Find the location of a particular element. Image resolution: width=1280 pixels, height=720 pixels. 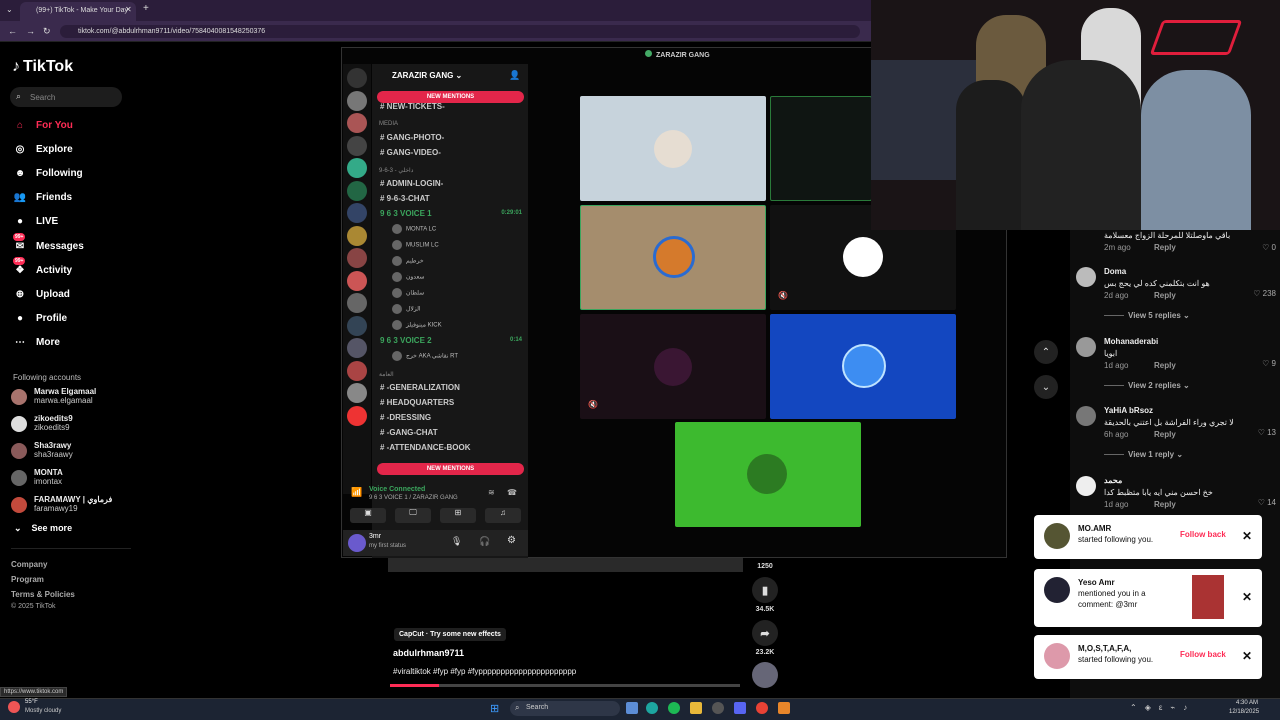

following-account: zikoedits9 zikoedits9 is located at coordinates (71, 424).